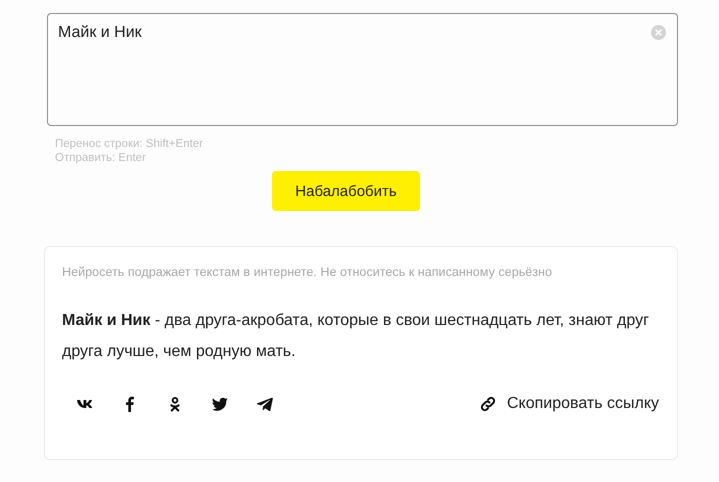 Image resolution: width=719 pixels, height=482 pixels. Describe the element at coordinates (346, 191) in the screenshot. I see `submit-button: Набалабобить` at that location.